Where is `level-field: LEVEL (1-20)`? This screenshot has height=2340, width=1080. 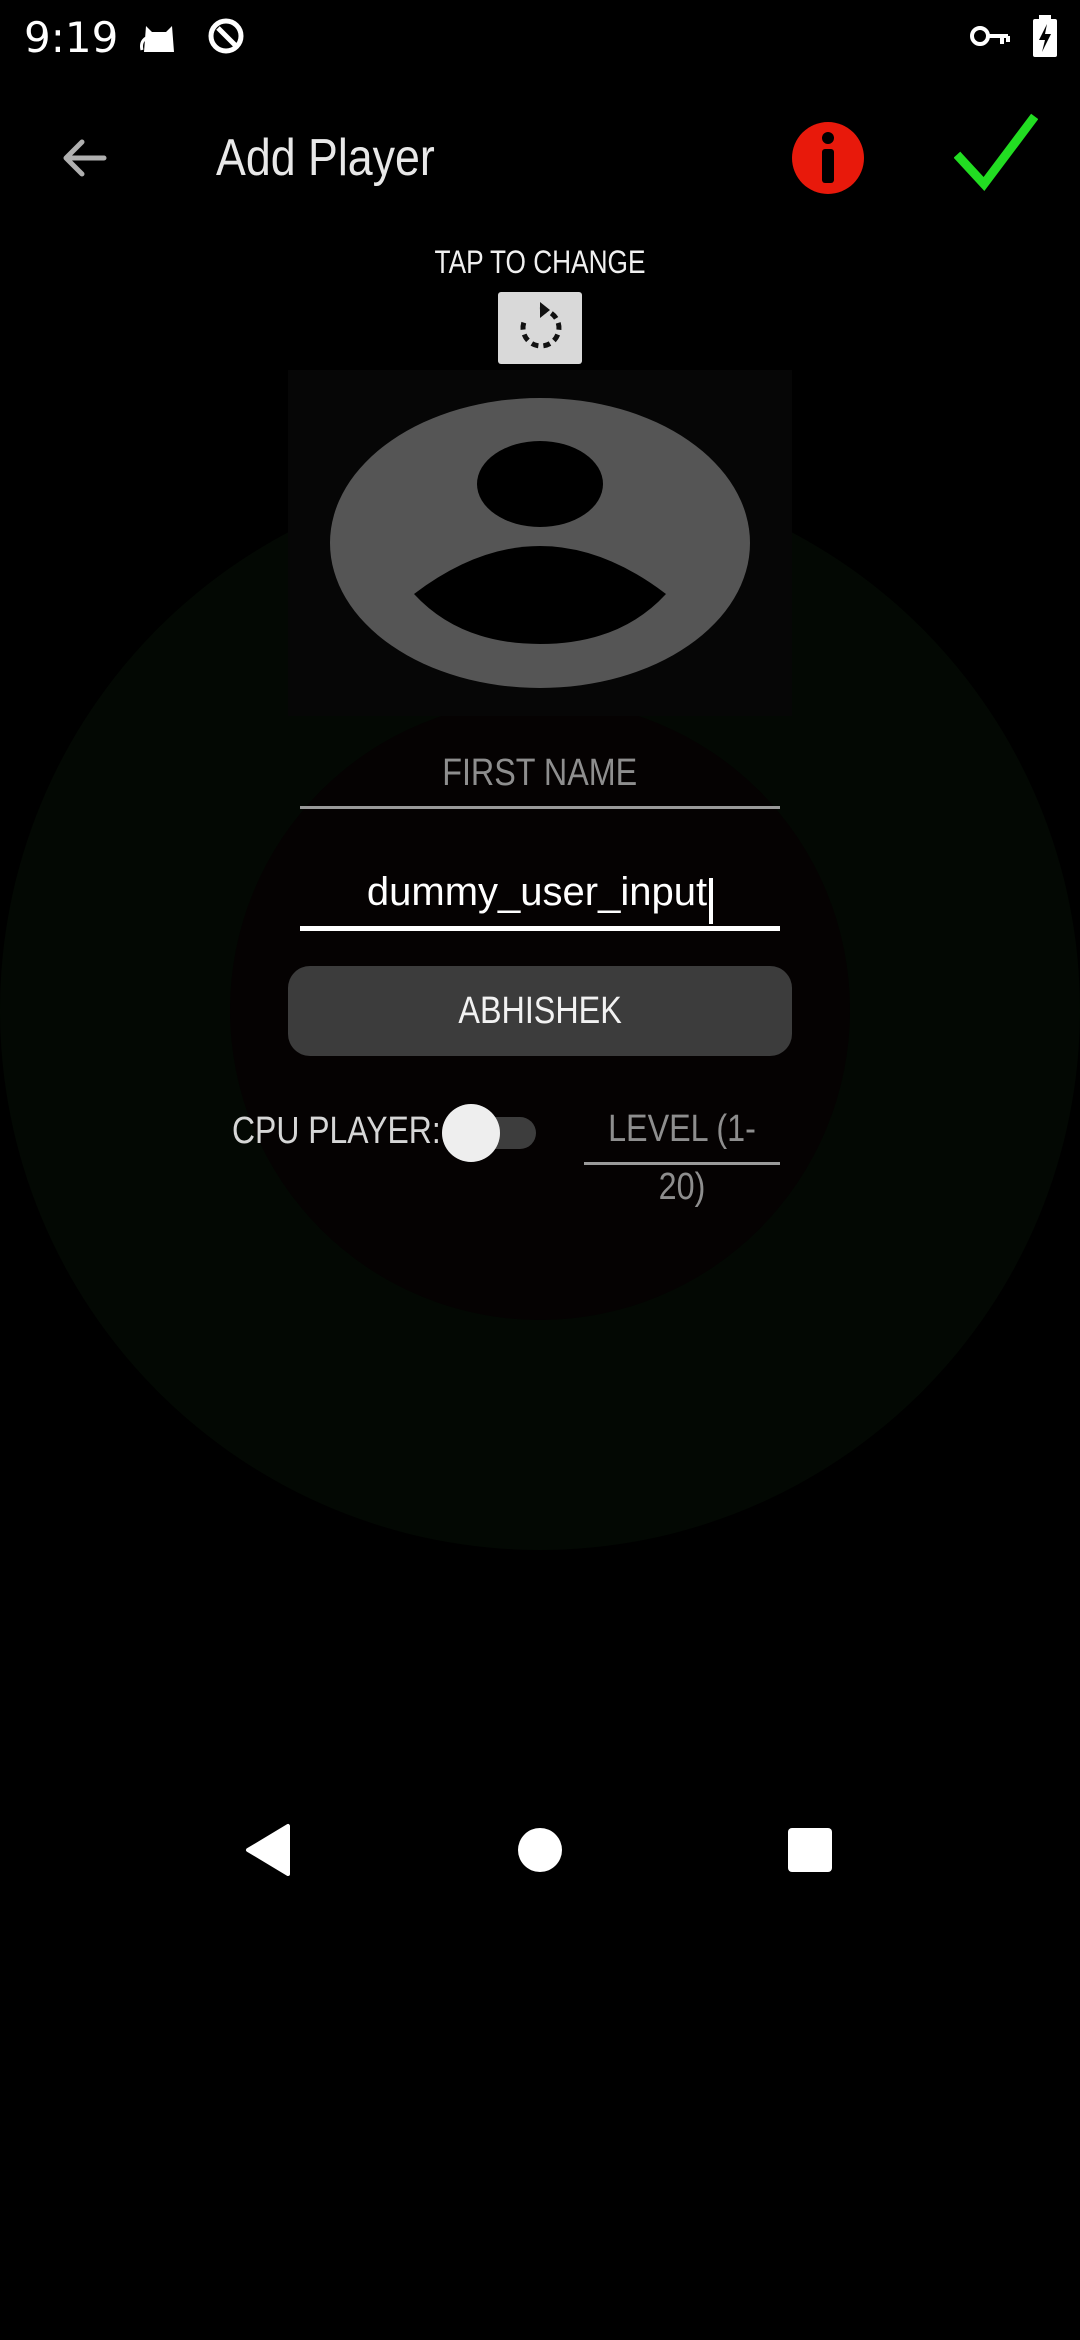 level-field: LEVEL (1-20) is located at coordinates (682, 1154).